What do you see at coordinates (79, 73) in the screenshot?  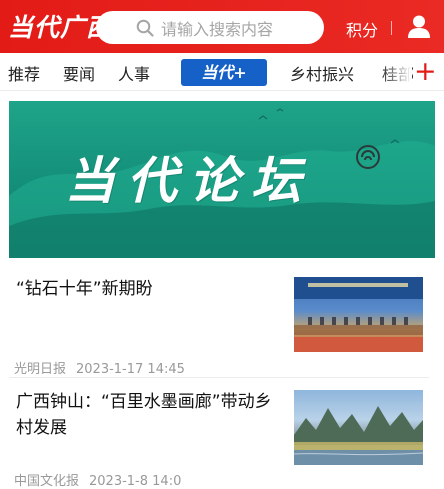 I see `tab-news: 要闻` at bounding box center [79, 73].